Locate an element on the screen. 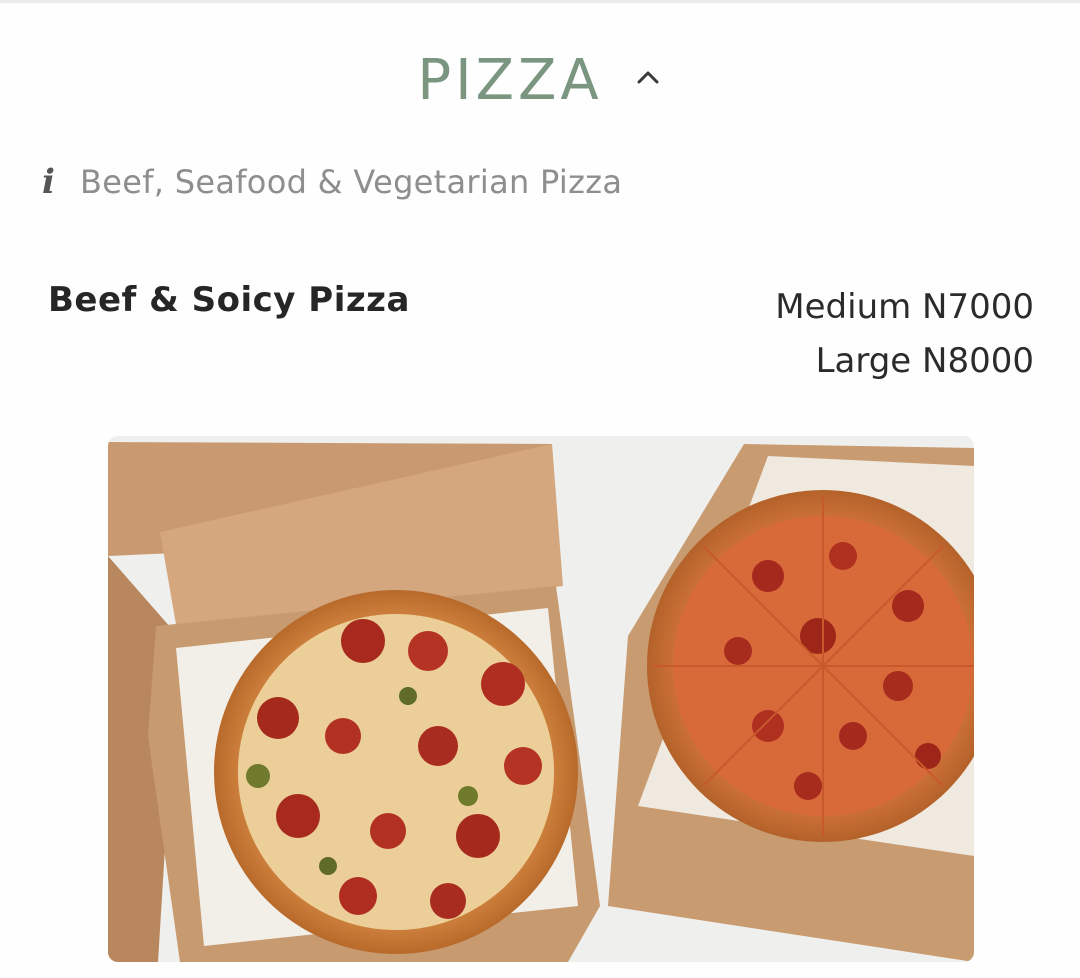  chevron-up-icon is located at coordinates (648, 77).